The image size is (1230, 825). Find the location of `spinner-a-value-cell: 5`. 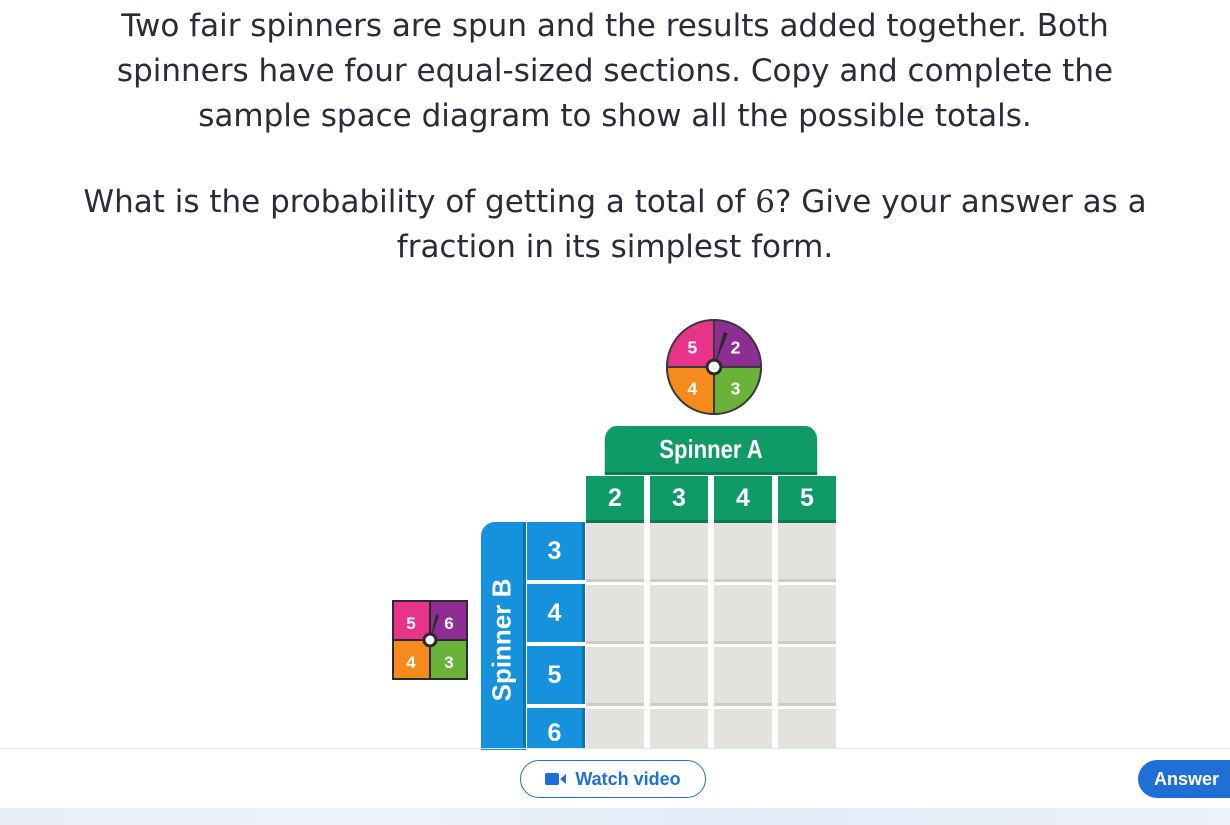

spinner-a-value-cell: 5 is located at coordinates (807, 499).